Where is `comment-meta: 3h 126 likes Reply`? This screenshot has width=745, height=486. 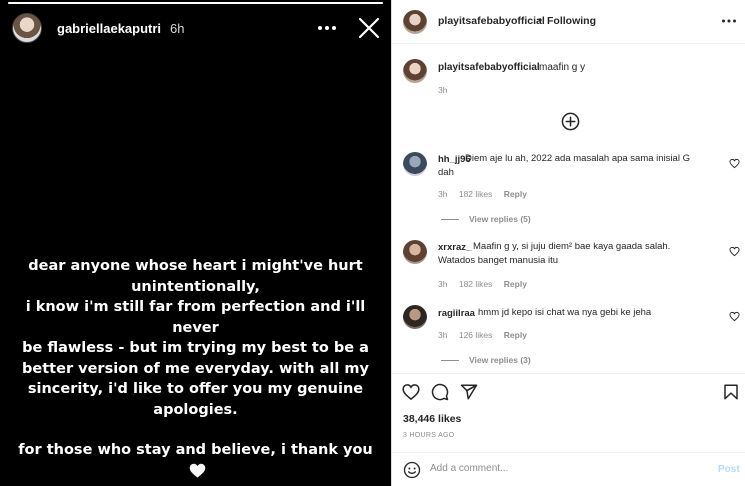
comment-meta: 3h 126 likes Reply is located at coordinates (487, 335).